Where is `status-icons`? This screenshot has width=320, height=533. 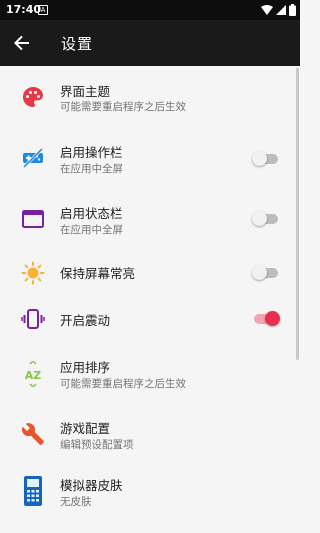
status-icons is located at coordinates (278, 10).